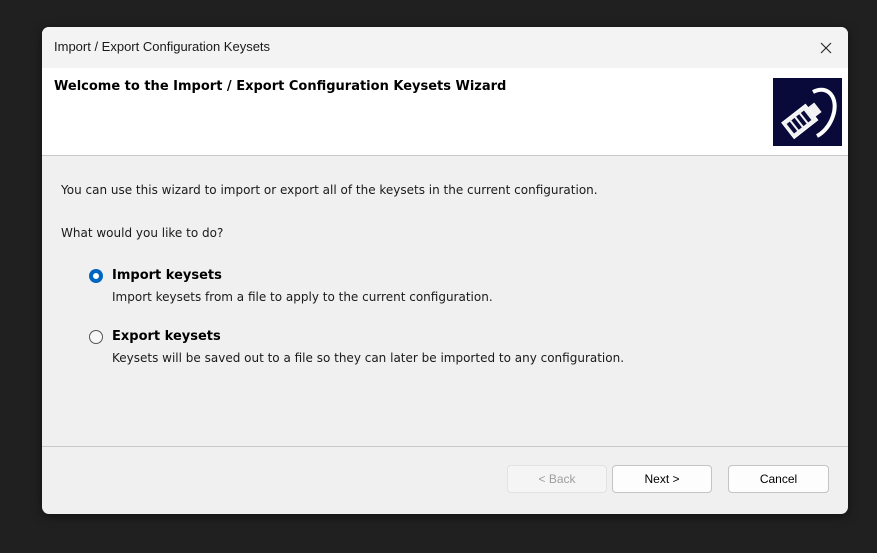 Image resolution: width=877 pixels, height=553 pixels. What do you see at coordinates (662, 479) in the screenshot?
I see `next-button: Next >` at bounding box center [662, 479].